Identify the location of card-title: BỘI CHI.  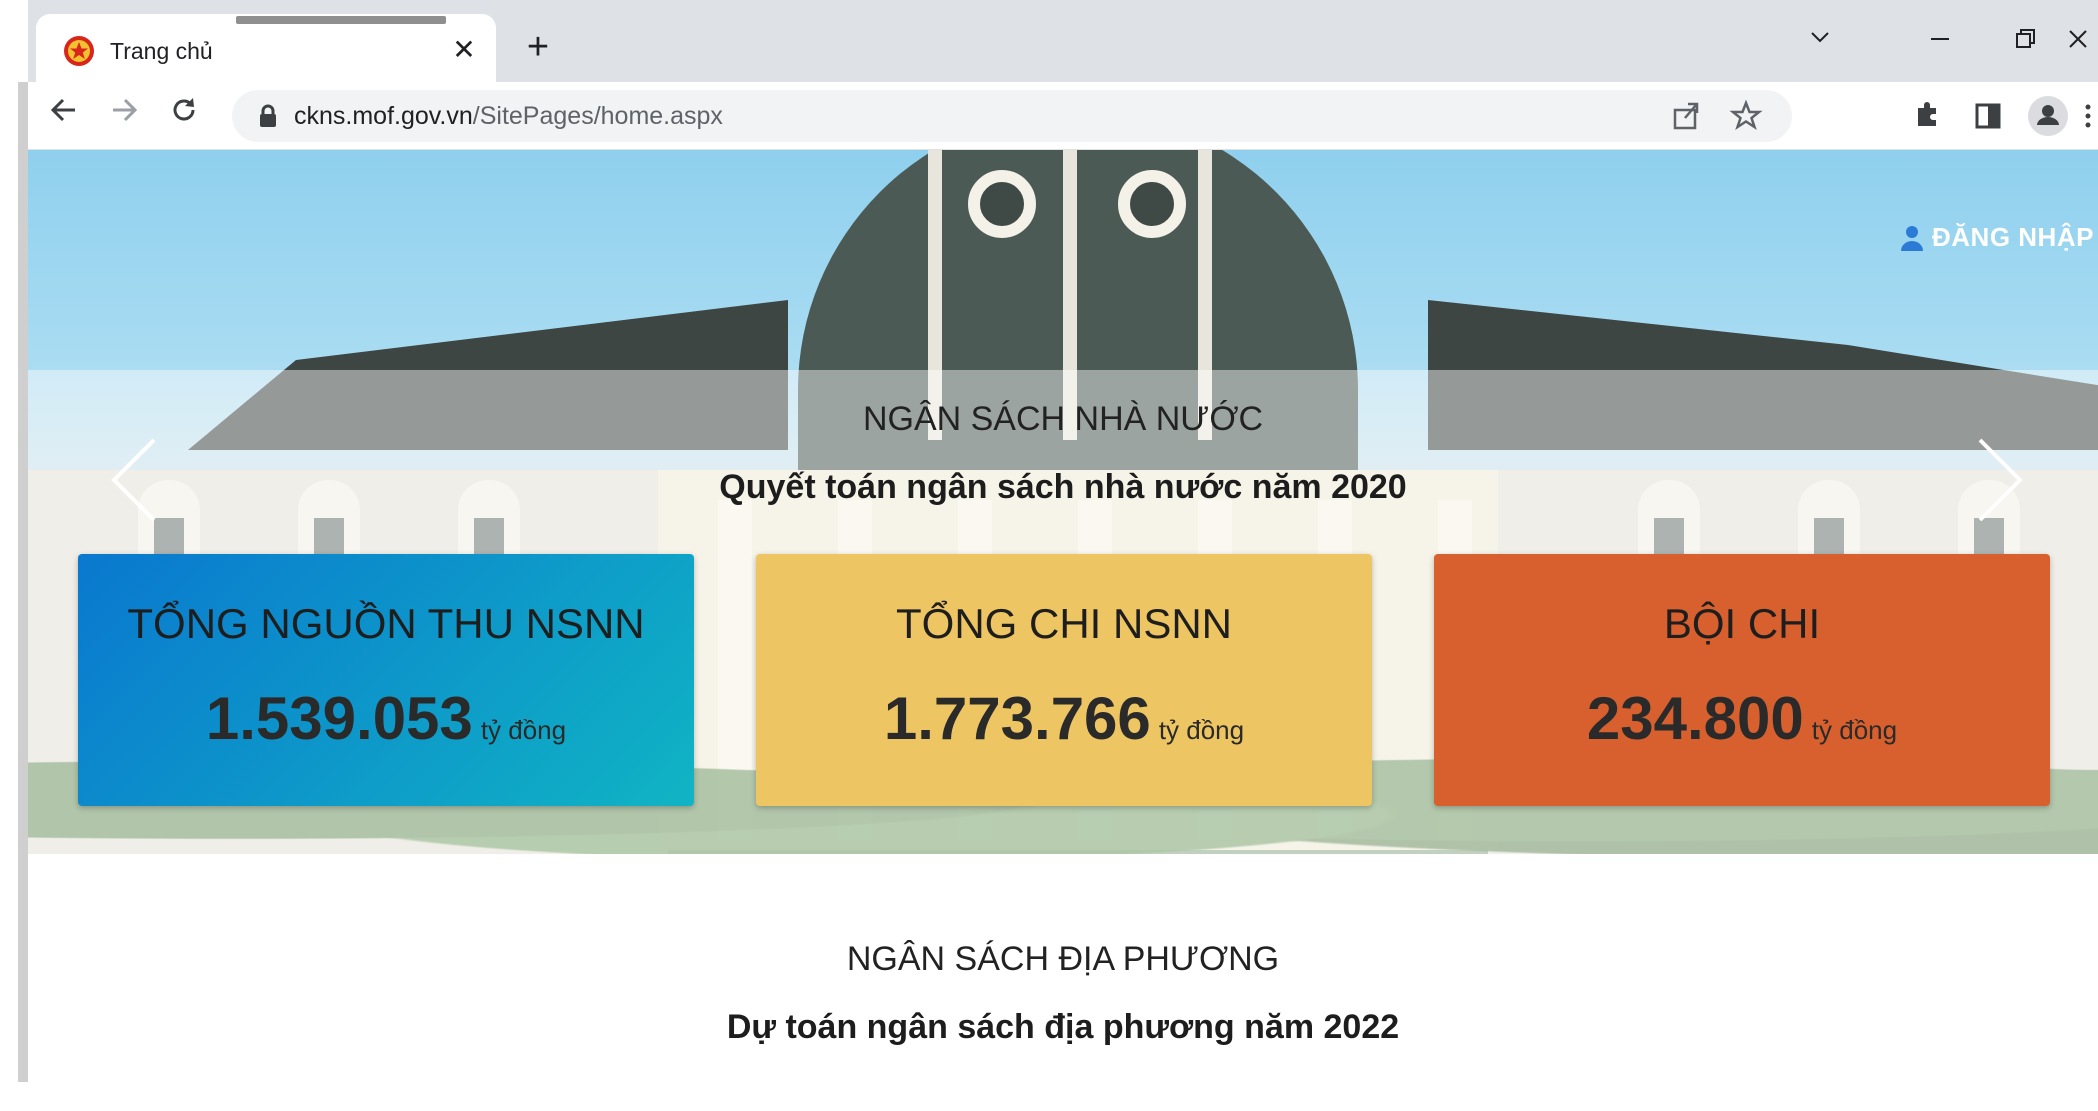
(1742, 623).